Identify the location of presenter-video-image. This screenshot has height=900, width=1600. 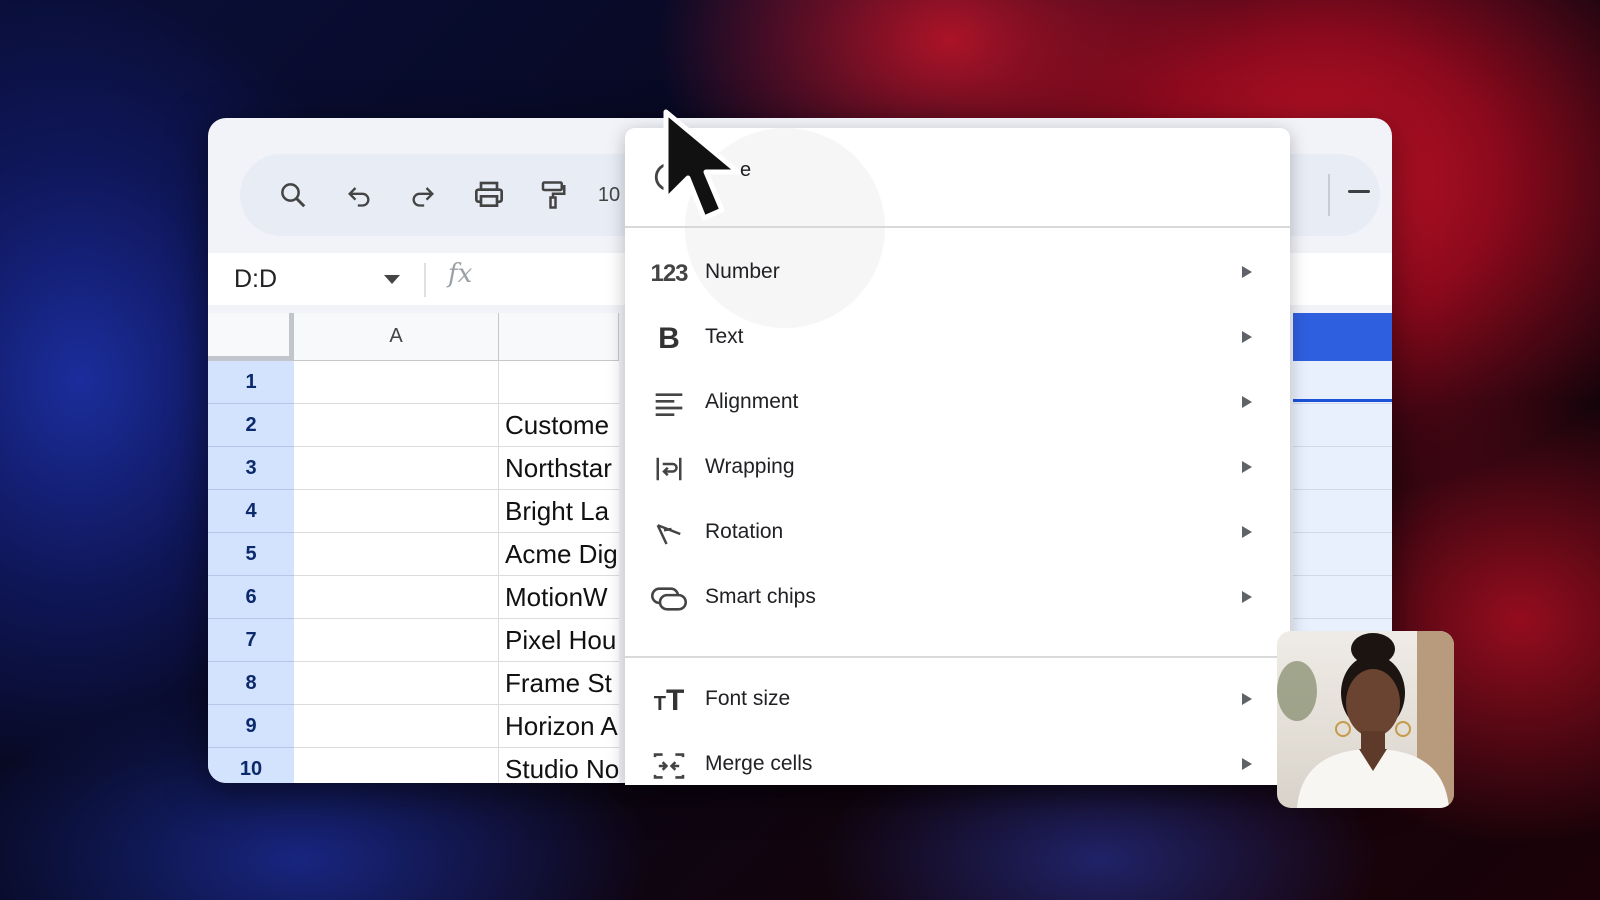
(1365, 719).